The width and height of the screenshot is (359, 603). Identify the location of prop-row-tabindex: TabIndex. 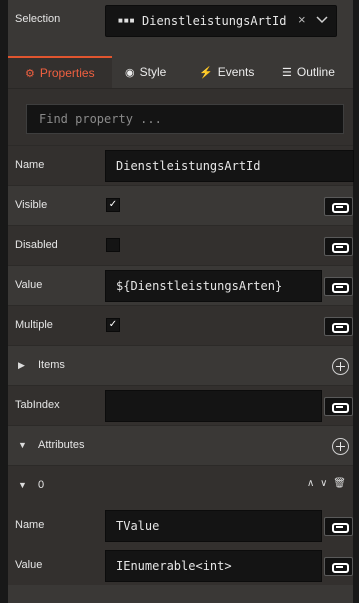
(180, 405).